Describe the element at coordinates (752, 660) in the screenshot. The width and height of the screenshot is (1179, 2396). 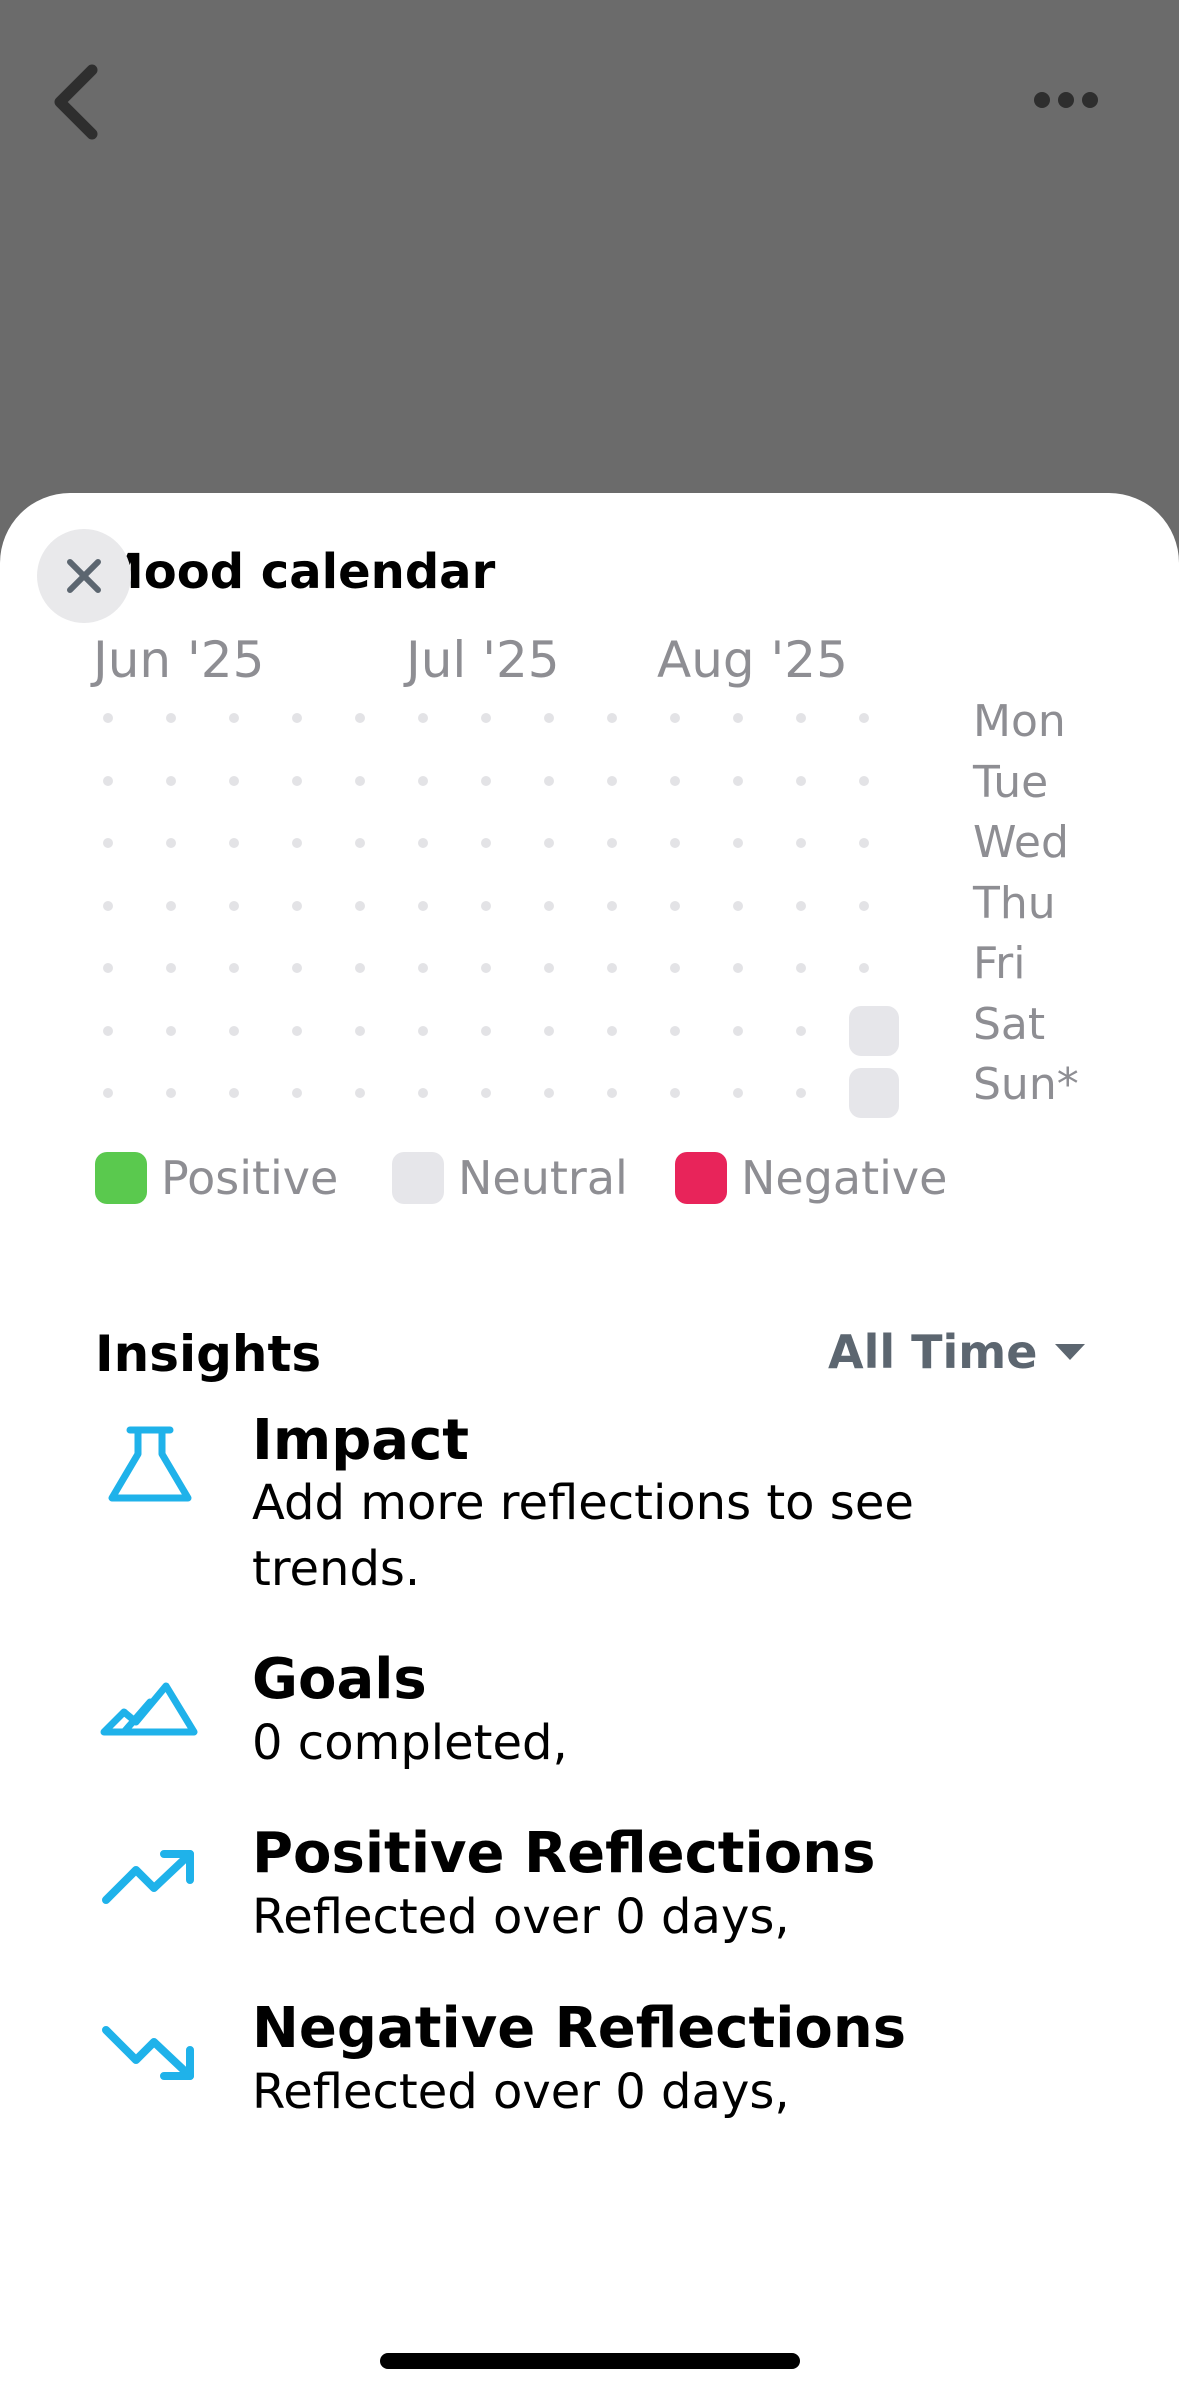
I see `month-label: Aug '25` at that location.